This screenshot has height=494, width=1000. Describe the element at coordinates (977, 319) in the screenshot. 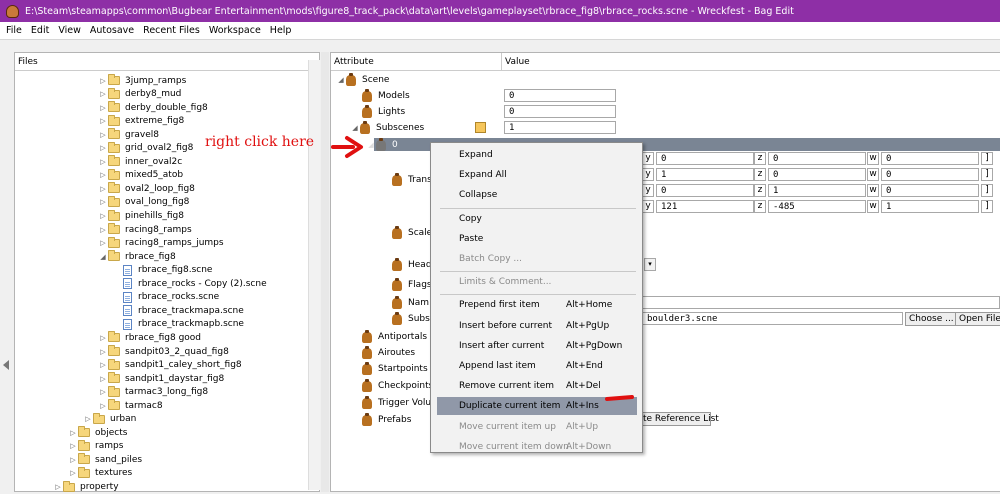

I see `open-file-button: Open File` at that location.